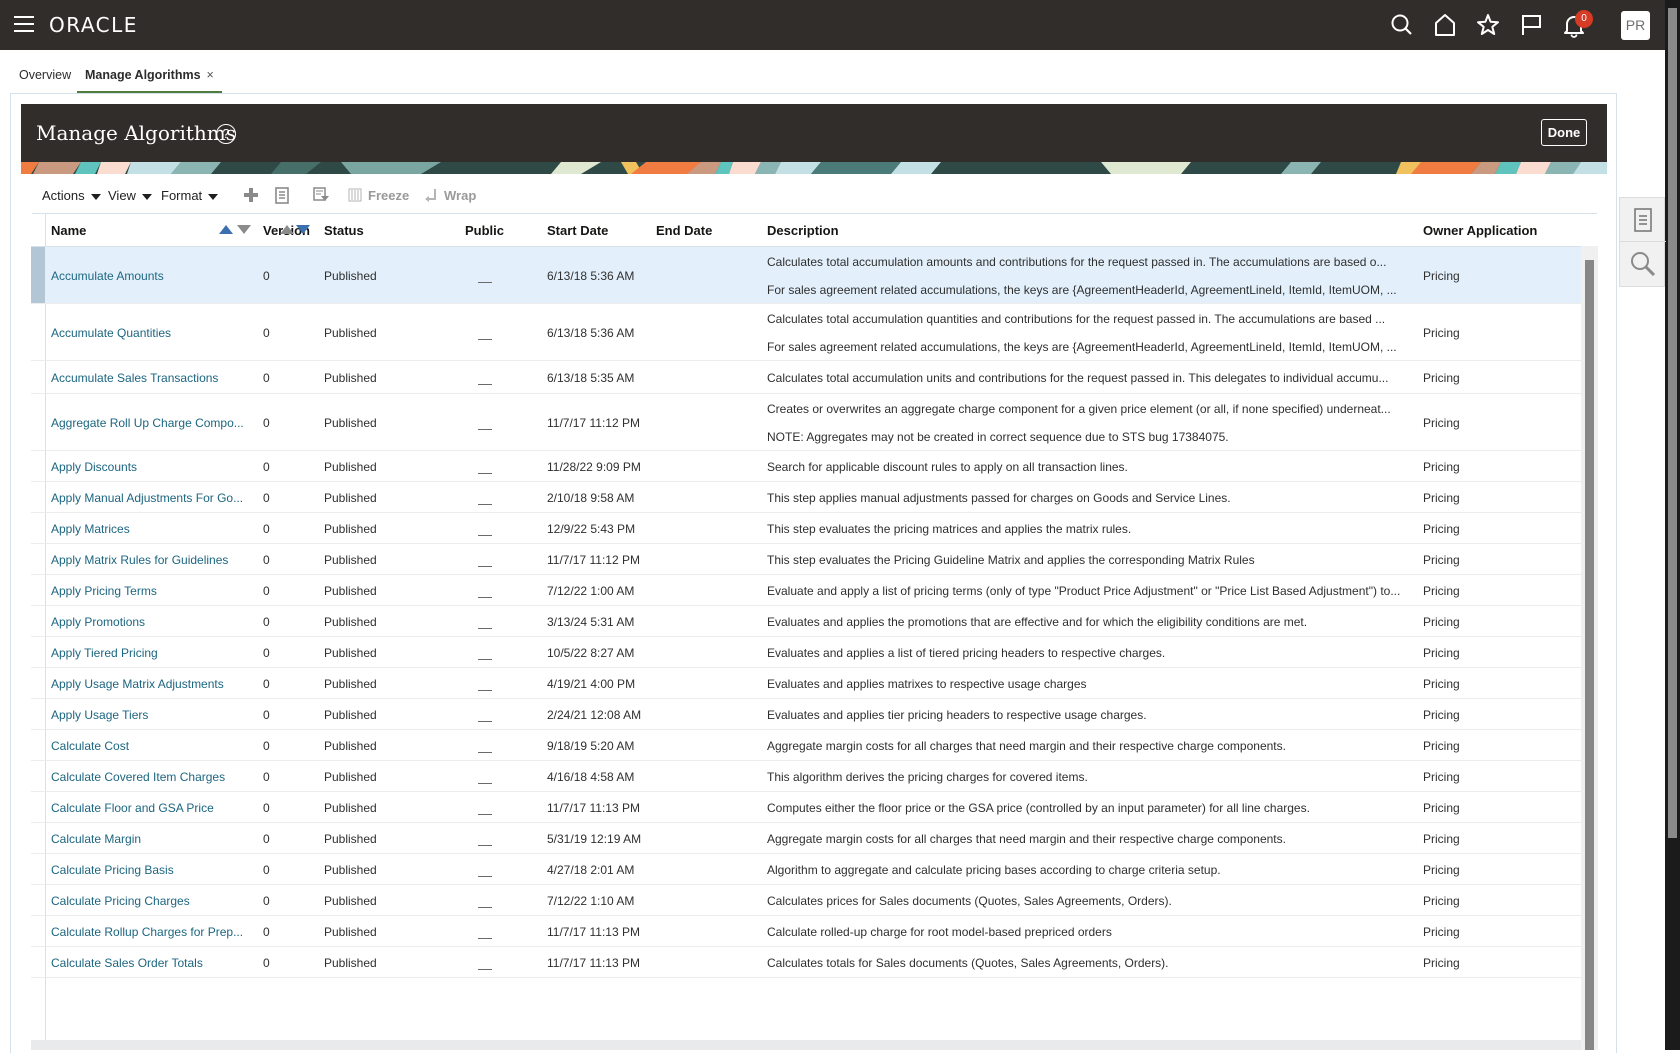  I want to click on hamburger-menu-icon, so click(24, 24).